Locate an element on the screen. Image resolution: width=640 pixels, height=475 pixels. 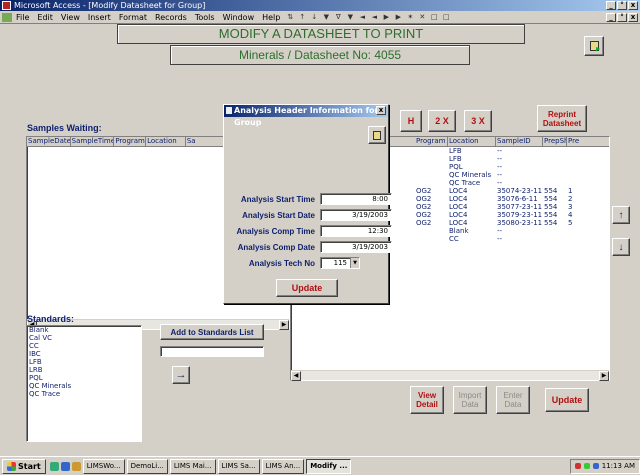
reprint-datasheet-button: Reprint Datasheet is located at coordinates (562, 118).